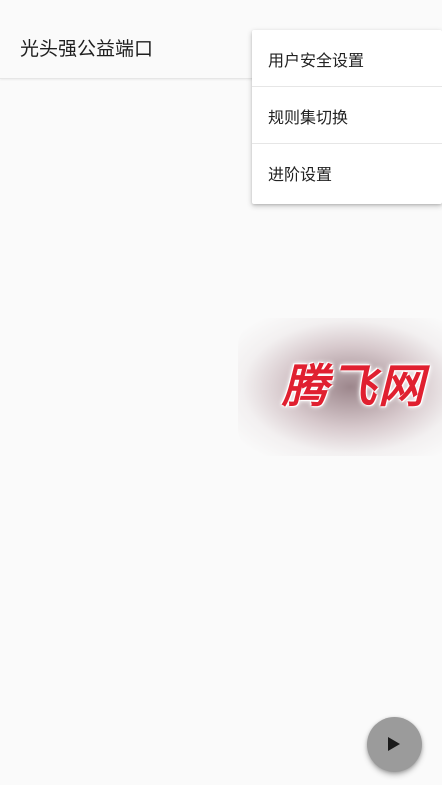 Image resolution: width=442 pixels, height=785 pixels. Describe the element at coordinates (87, 49) in the screenshot. I see `app-title: 光头强公益端口` at that location.